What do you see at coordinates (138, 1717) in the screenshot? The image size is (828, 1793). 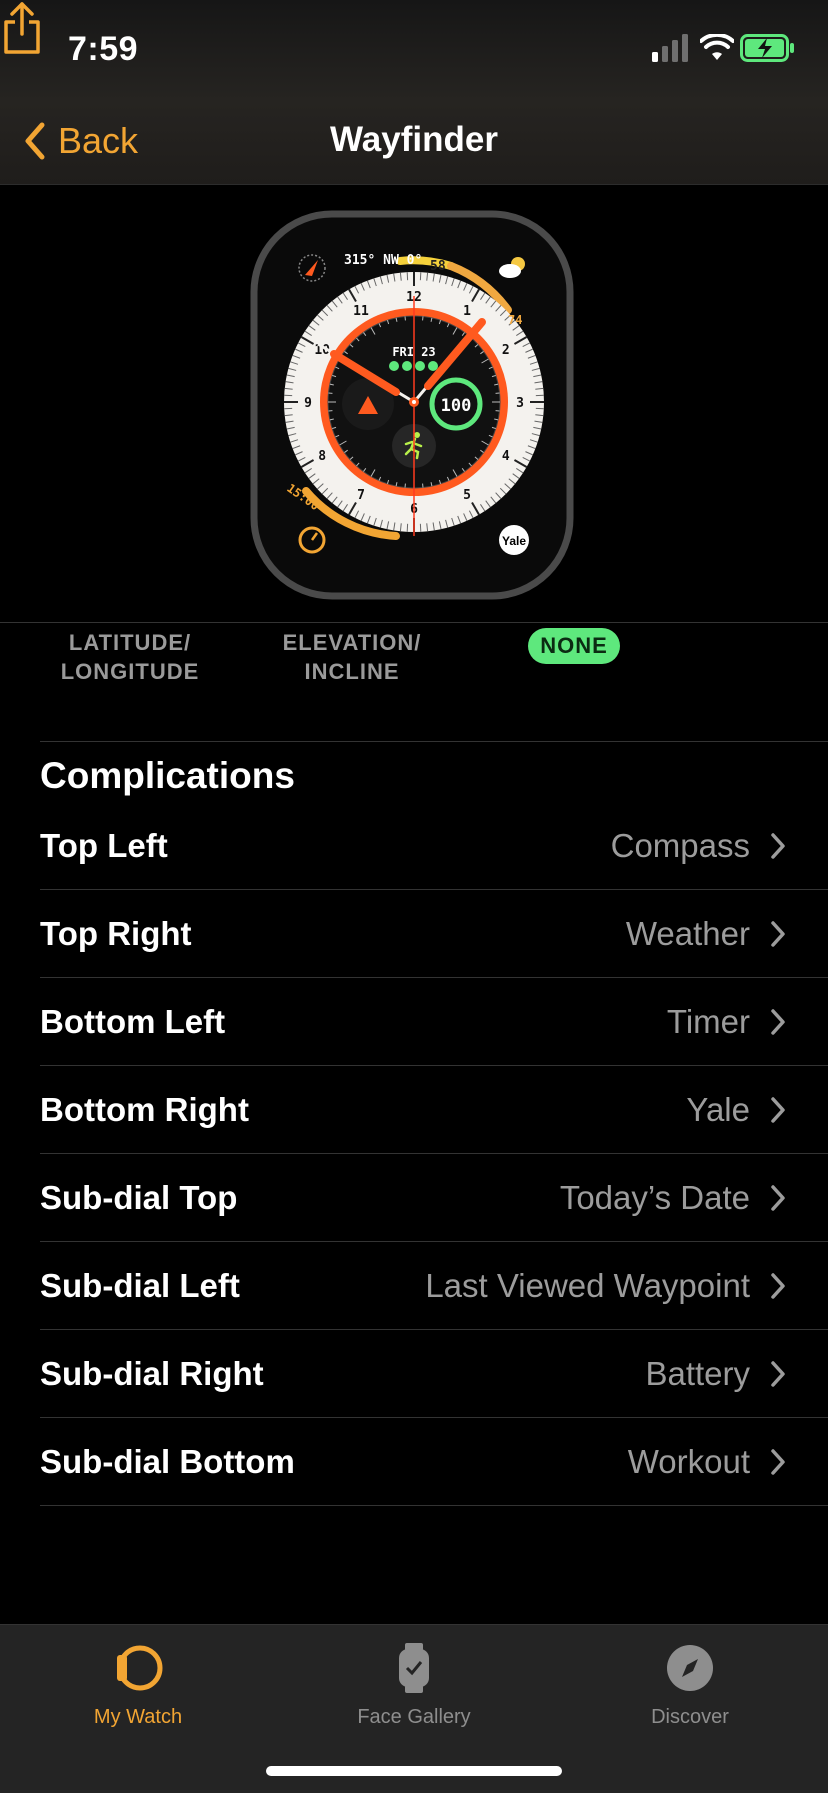 I see `tab-my-watch-label: My Watch` at bounding box center [138, 1717].